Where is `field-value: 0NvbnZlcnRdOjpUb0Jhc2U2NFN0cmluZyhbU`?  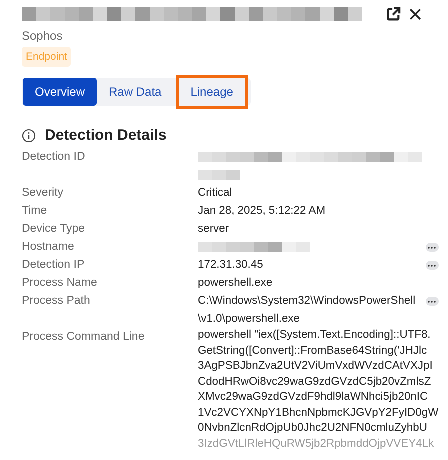 field-value: 0NvbnZlcnRdOjpUb0Jhc2U2NFN0cmluZyhbU is located at coordinates (313, 428).